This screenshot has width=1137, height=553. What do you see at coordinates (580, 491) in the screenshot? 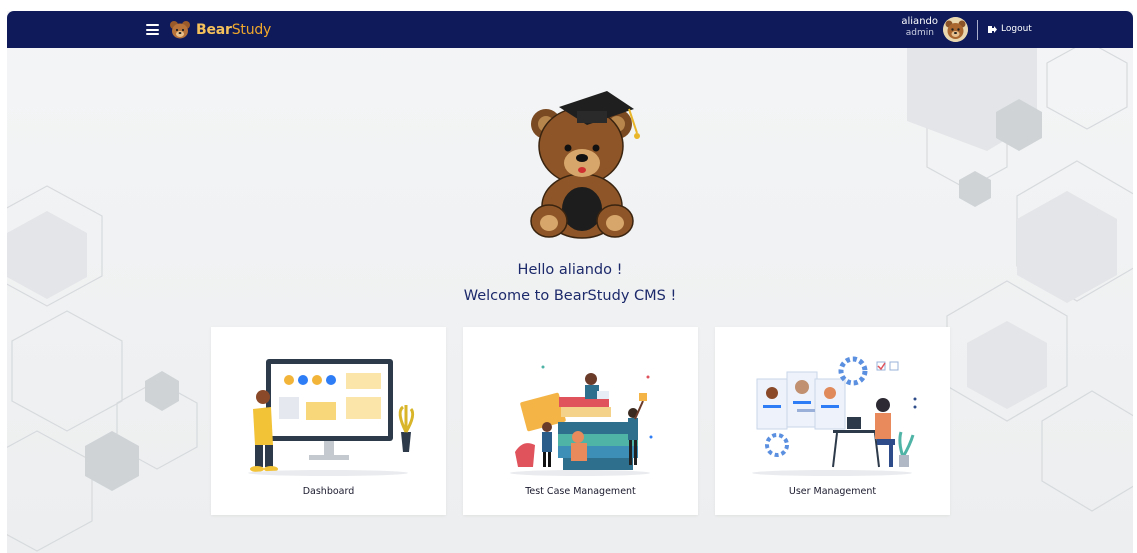
I see `test-case-management-label: Test Case Management` at bounding box center [580, 491].